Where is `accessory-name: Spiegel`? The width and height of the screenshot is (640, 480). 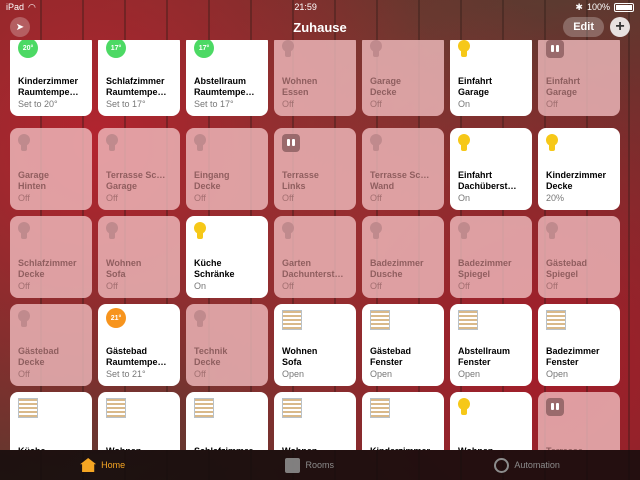 accessory-name: Spiegel is located at coordinates (562, 274).